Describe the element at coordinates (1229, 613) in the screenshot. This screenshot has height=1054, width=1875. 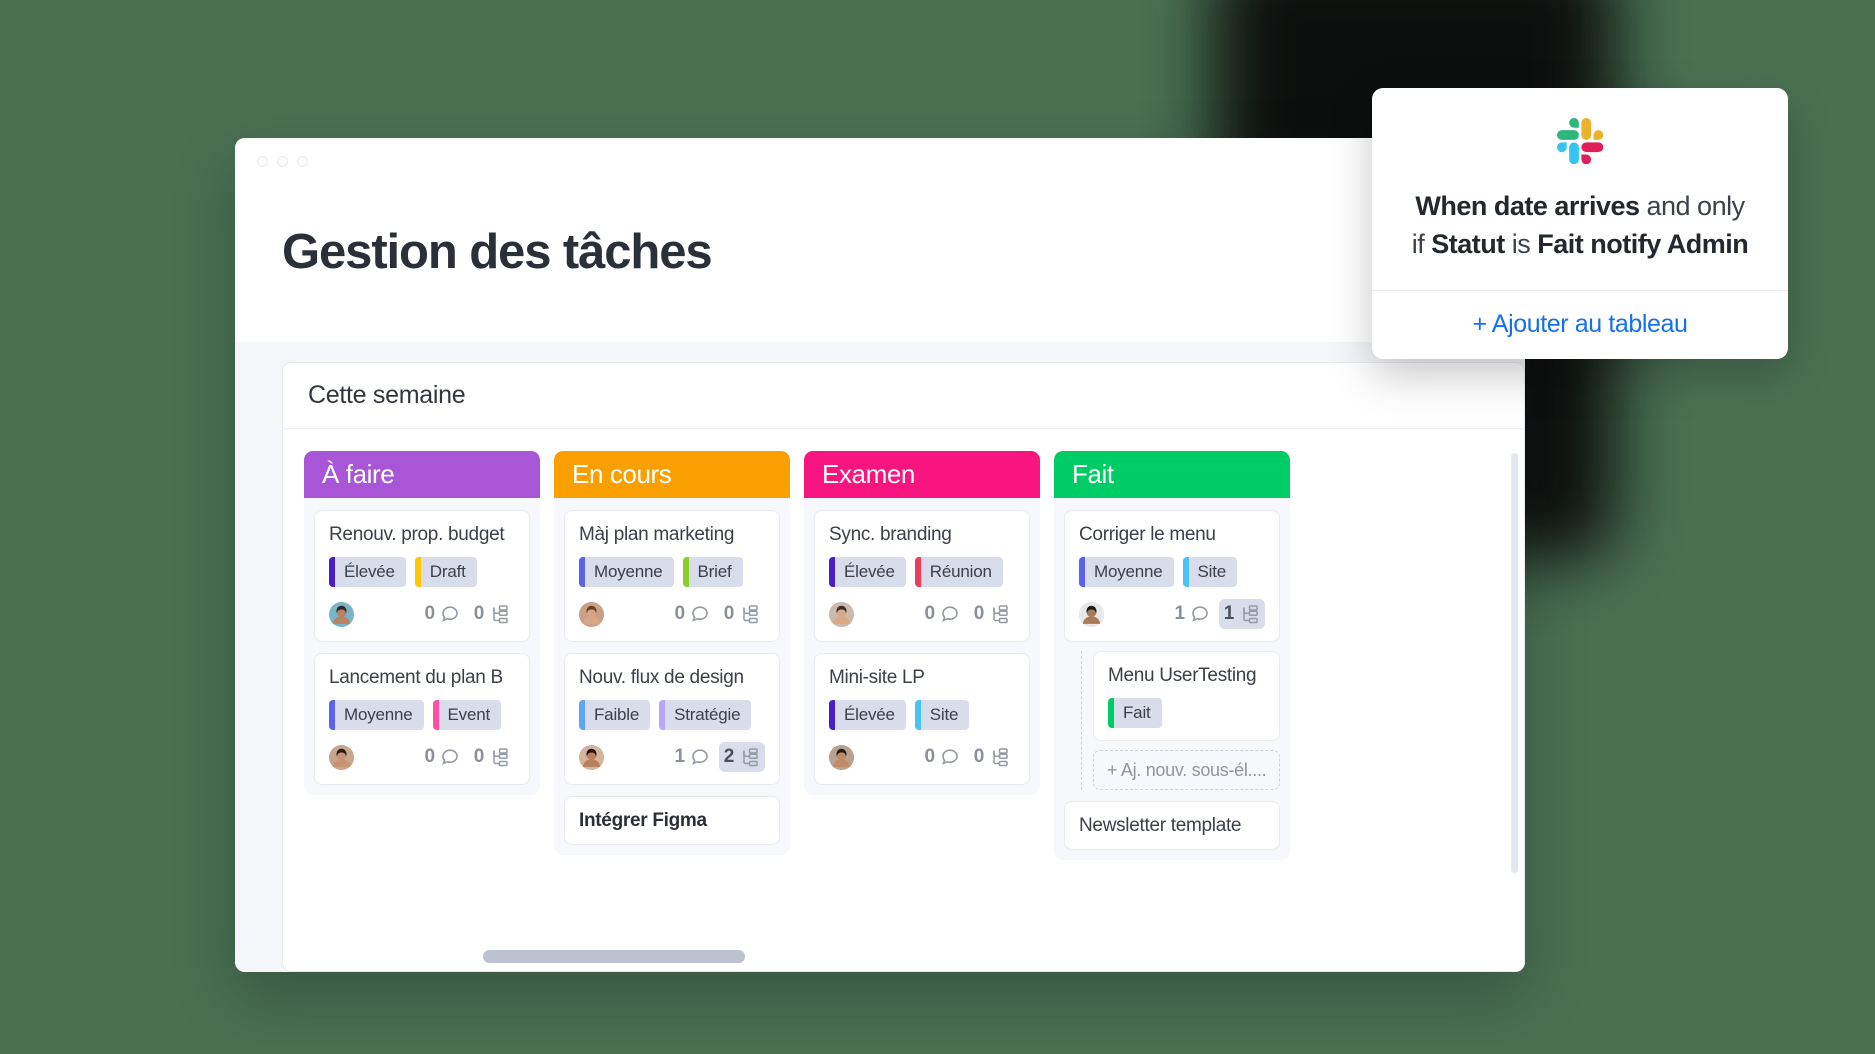
I see `subtask-count-value: 1` at that location.